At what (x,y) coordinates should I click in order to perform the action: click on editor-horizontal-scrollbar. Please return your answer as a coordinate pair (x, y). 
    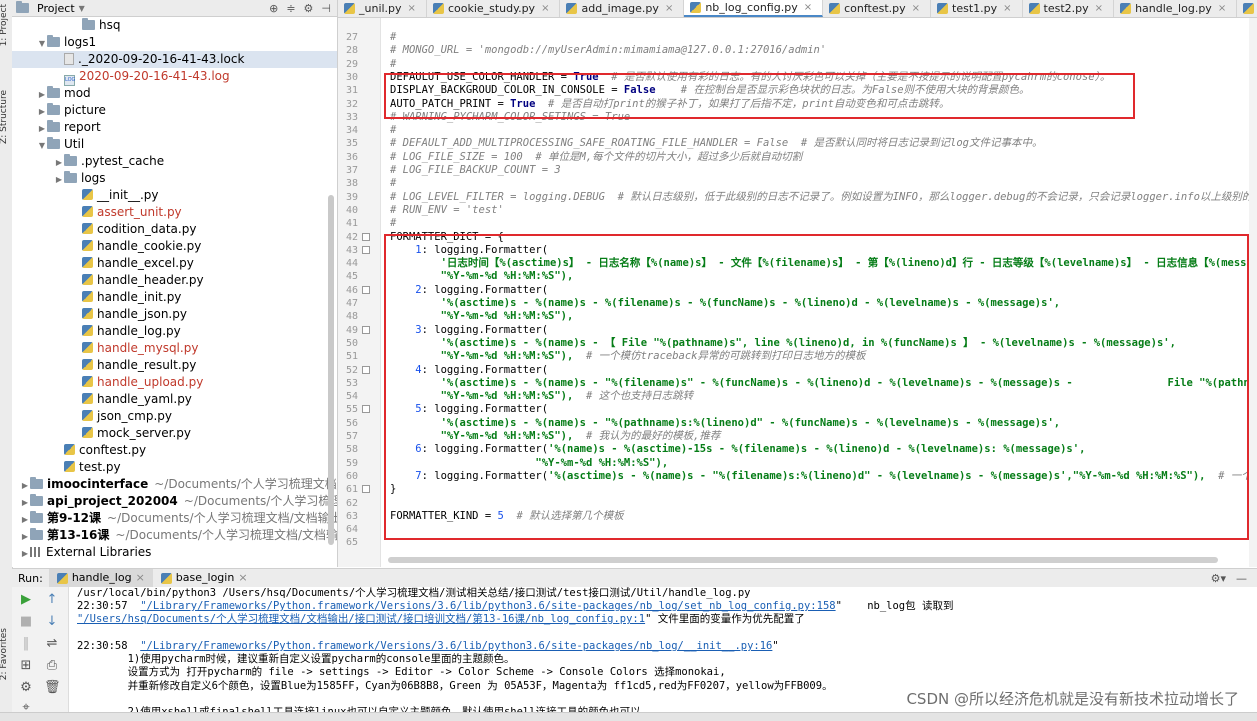
    Looking at the image, I should click on (803, 560).